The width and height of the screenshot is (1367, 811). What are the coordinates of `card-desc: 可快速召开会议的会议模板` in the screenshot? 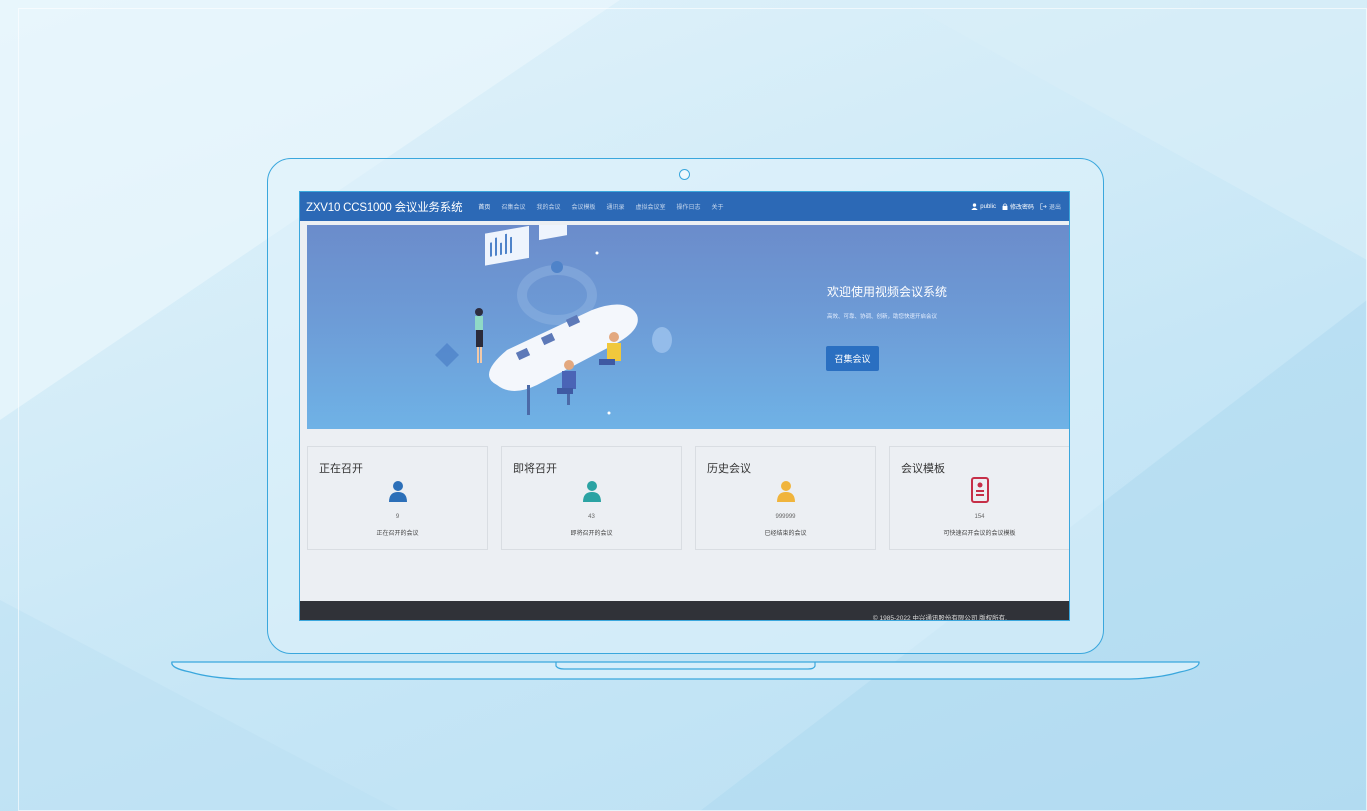 It's located at (979, 534).